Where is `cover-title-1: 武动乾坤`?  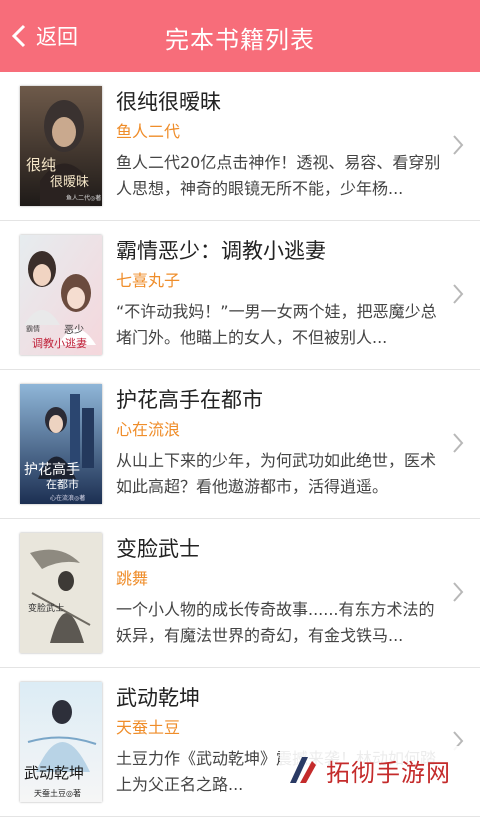
cover-title-1: 武动乾坤 is located at coordinates (54, 773).